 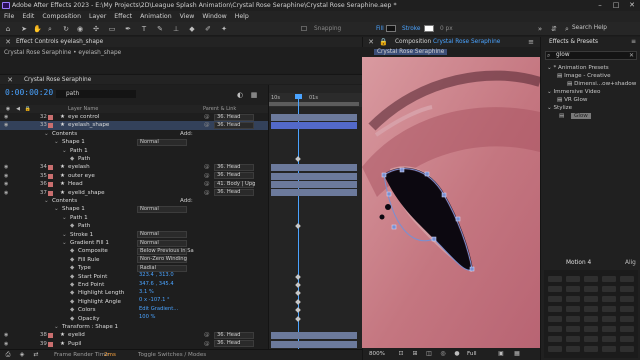 I want to click on close-icon: ✕, so click(x=632, y=5).